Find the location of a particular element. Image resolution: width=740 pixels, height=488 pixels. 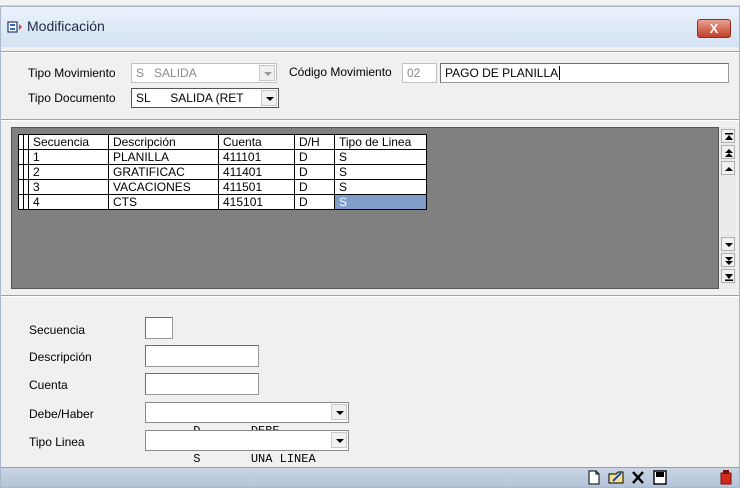

tipo-documento-value: SL SALIDA (RET is located at coordinates (190, 98).